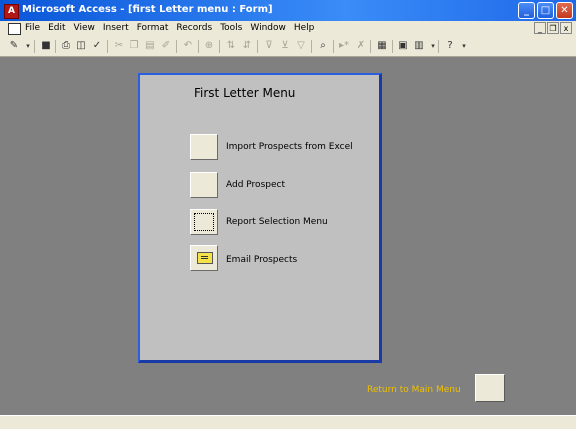 The width and height of the screenshot is (576, 429). What do you see at coordinates (277, 222) in the screenshot?
I see `report-selection-menu-label: Report Selection Menu` at bounding box center [277, 222].